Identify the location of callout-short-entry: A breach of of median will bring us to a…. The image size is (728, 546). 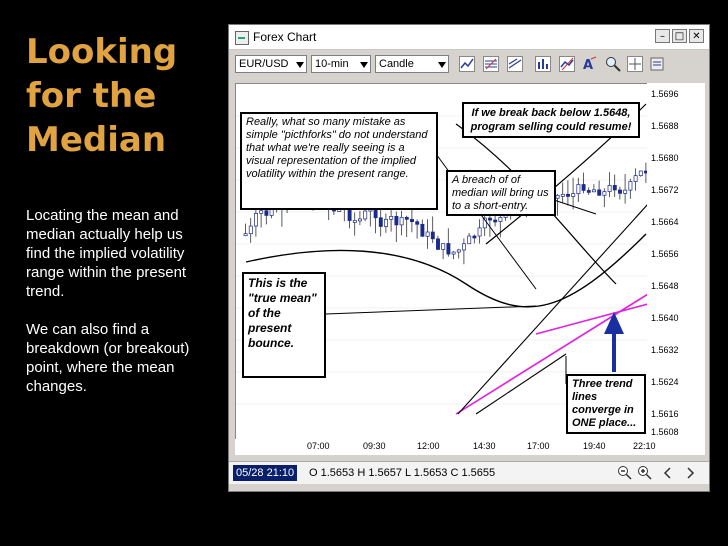
(501, 193).